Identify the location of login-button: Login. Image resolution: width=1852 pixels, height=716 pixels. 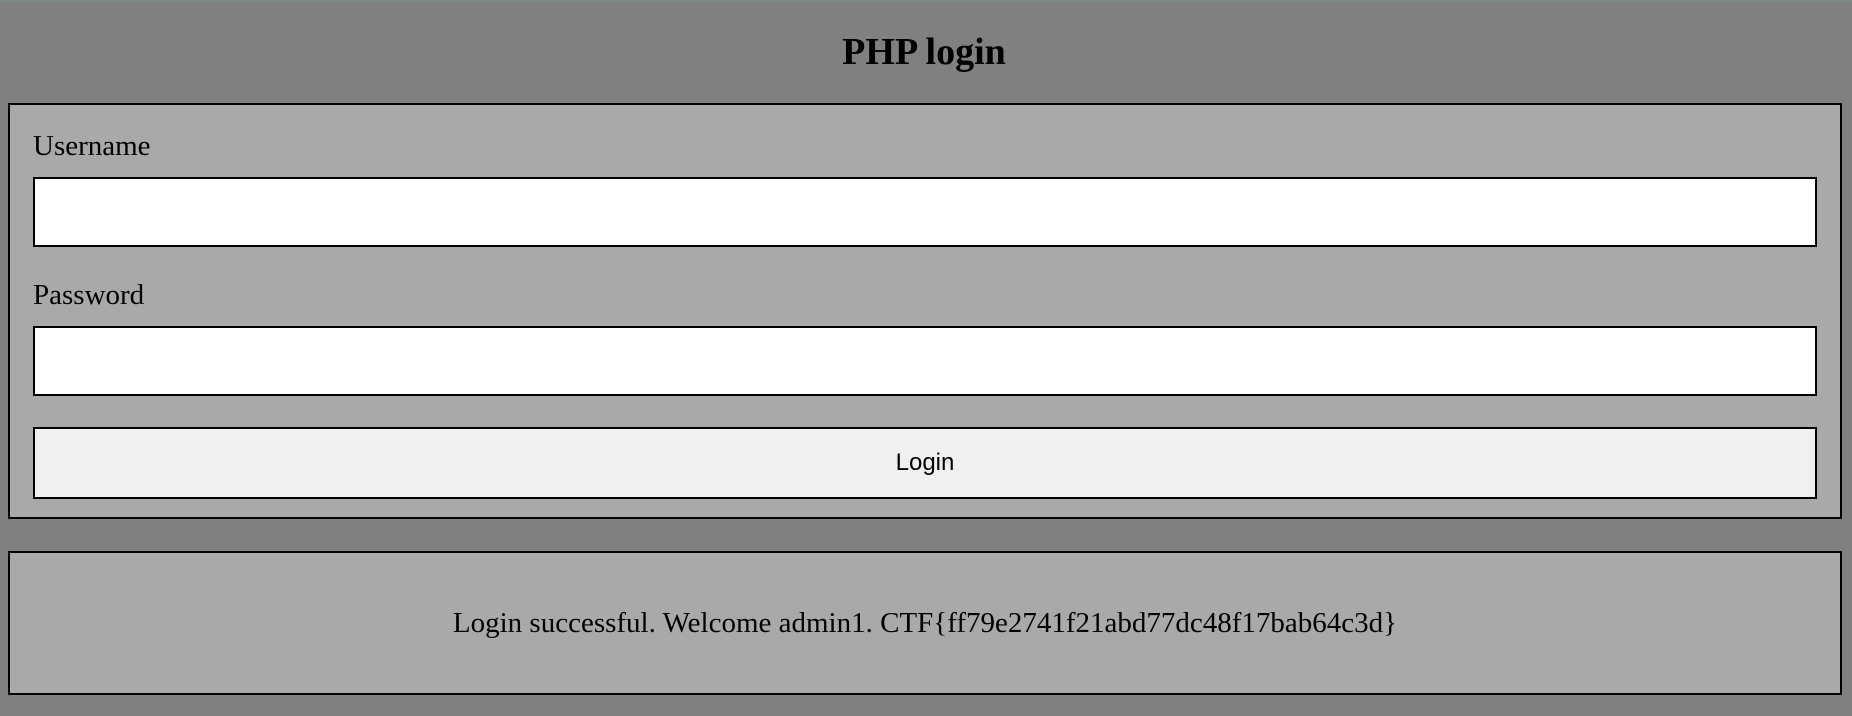
(925, 463).